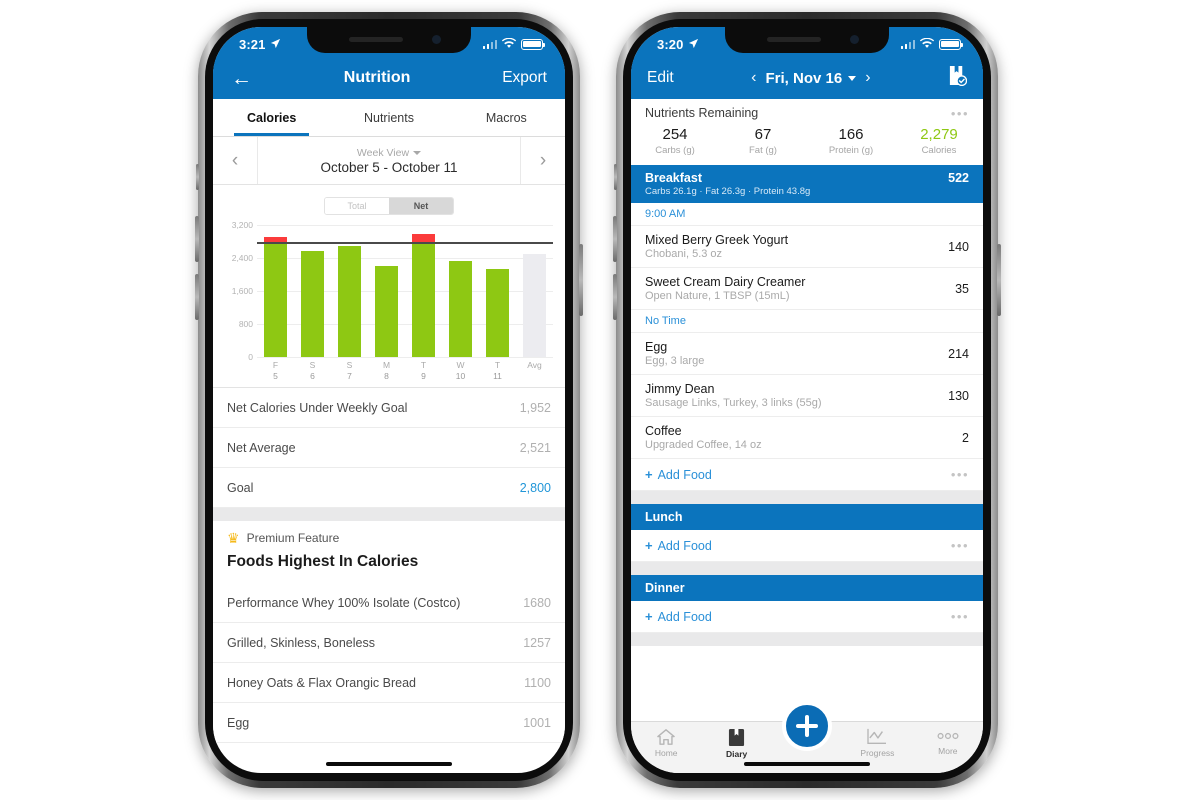  Describe the element at coordinates (389, 488) in the screenshot. I see `summary-row-goal: Goal 2,800` at that location.